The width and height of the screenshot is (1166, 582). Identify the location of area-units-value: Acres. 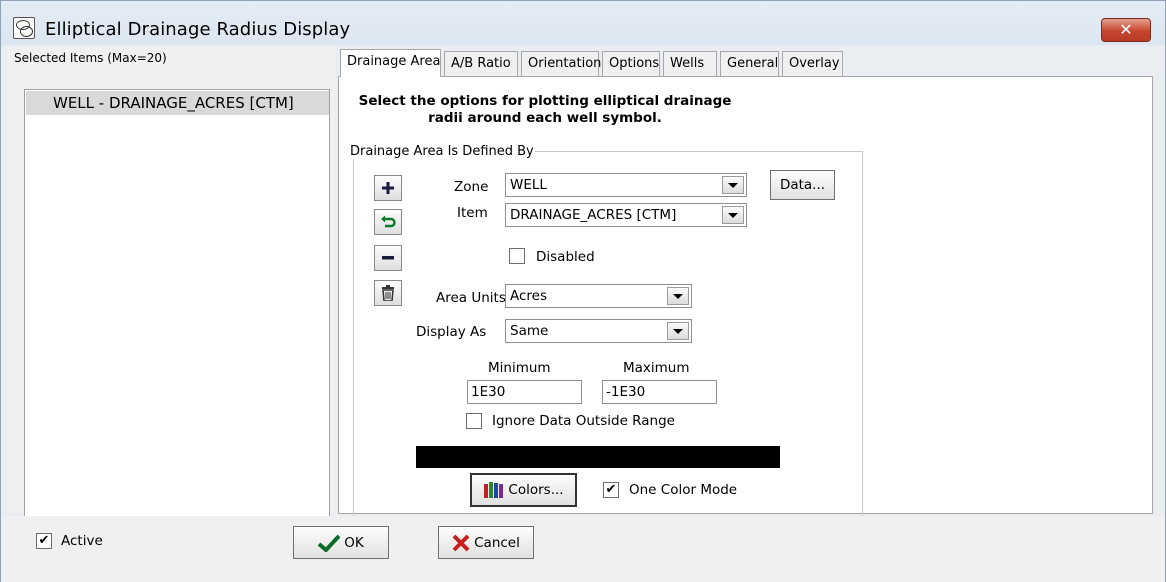
(529, 296).